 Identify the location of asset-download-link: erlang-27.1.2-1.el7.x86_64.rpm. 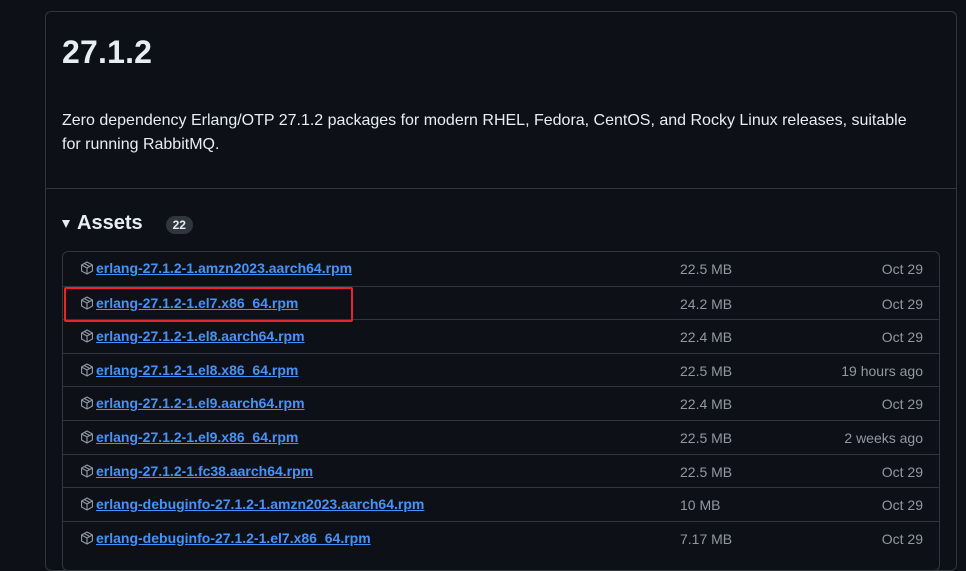
(197, 303).